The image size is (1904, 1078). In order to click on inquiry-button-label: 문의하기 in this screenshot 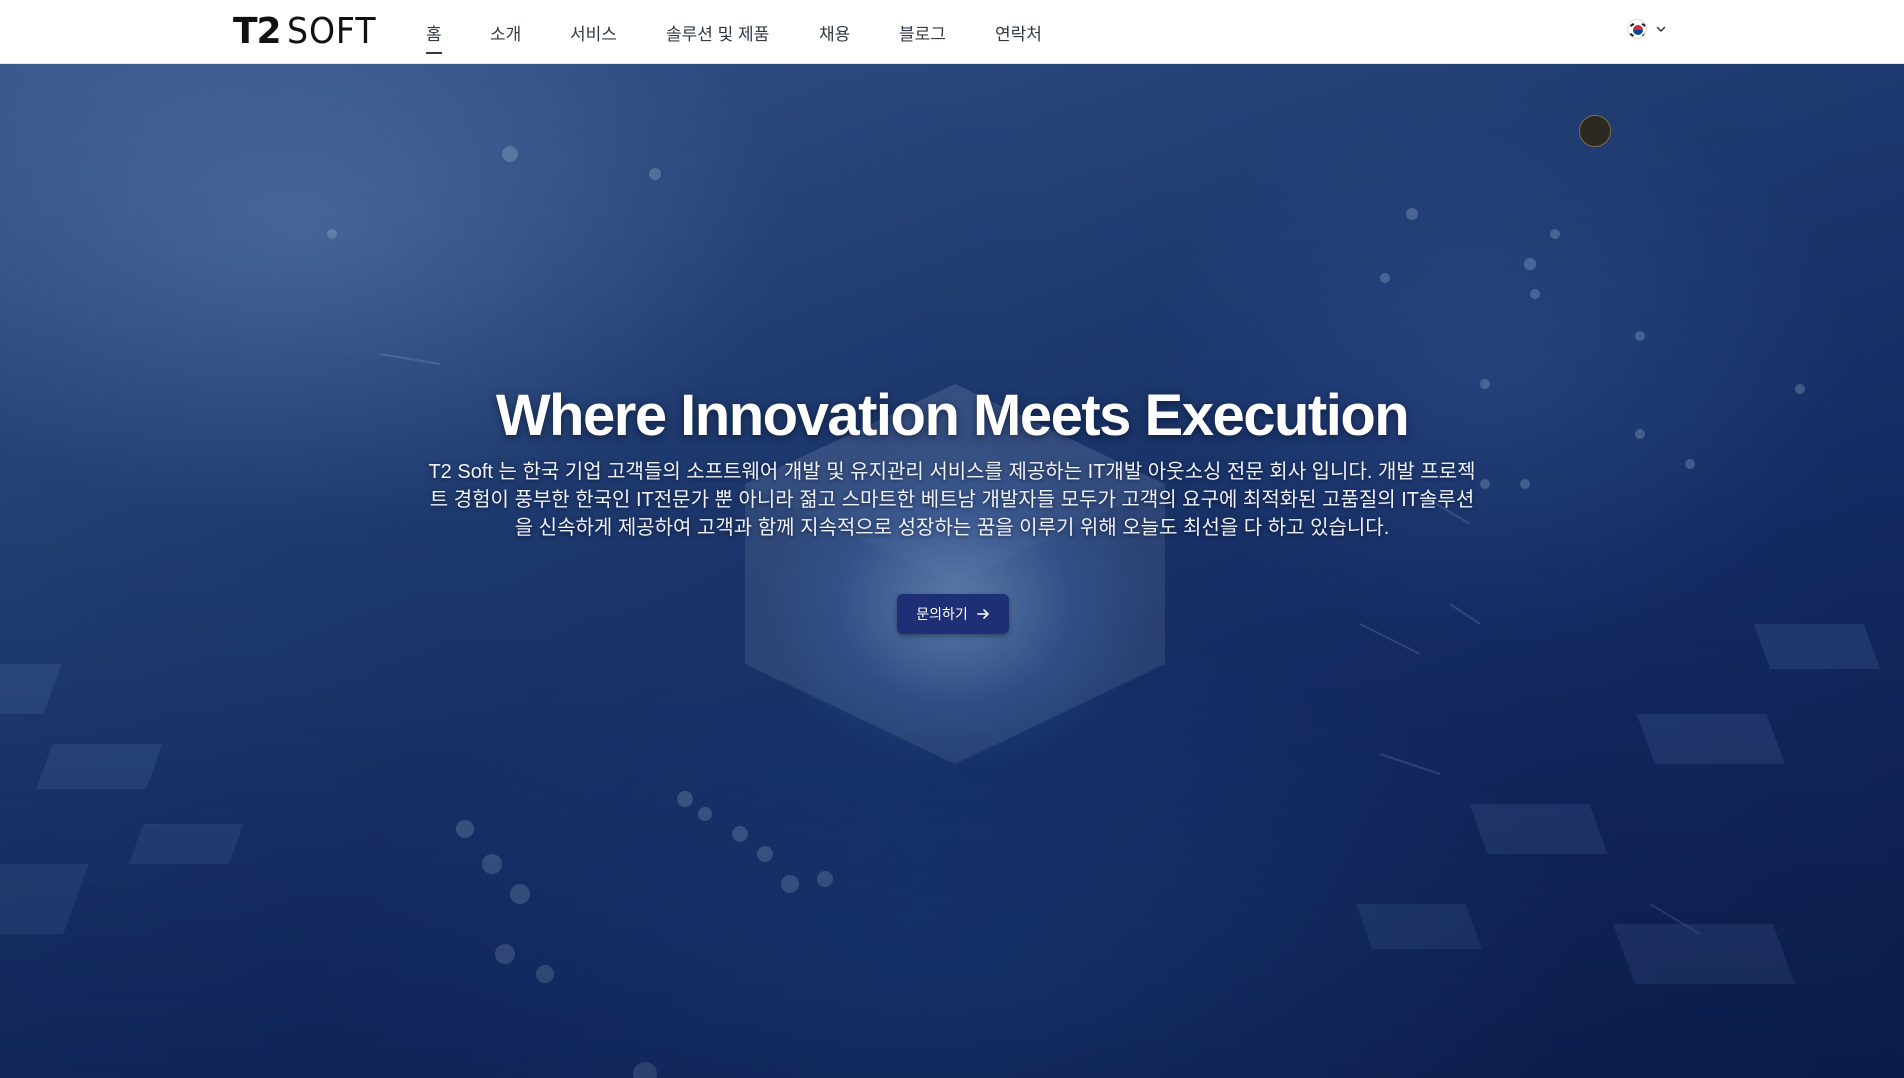, I will do `click(942, 614)`.